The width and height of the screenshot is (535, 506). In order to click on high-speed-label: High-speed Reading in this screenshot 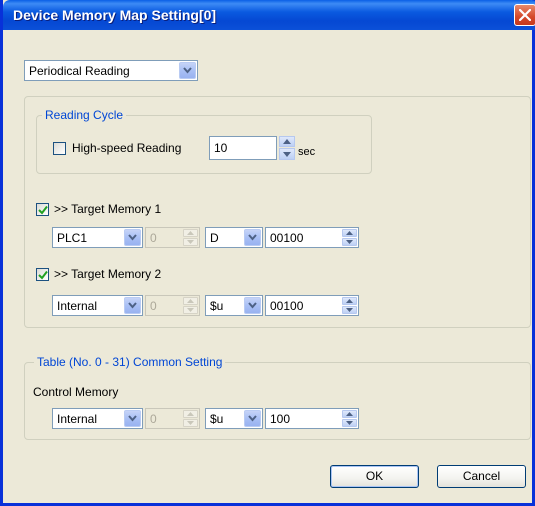, I will do `click(126, 148)`.